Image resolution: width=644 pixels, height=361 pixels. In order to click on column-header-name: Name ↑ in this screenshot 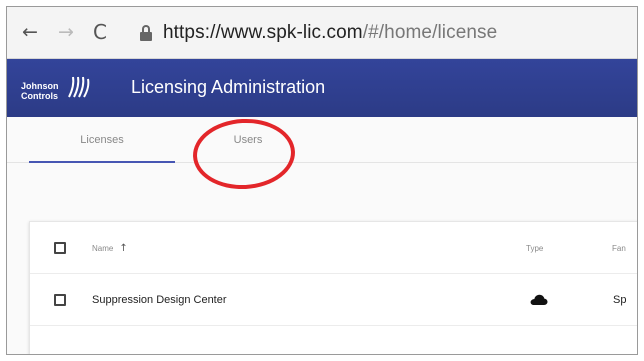, I will do `click(110, 248)`.